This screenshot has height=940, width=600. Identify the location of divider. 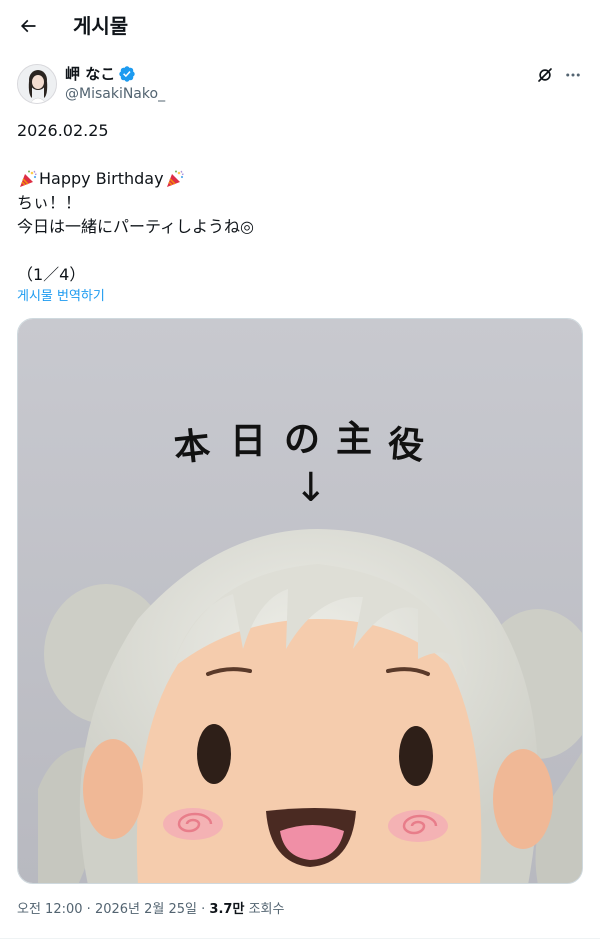
(300, 938).